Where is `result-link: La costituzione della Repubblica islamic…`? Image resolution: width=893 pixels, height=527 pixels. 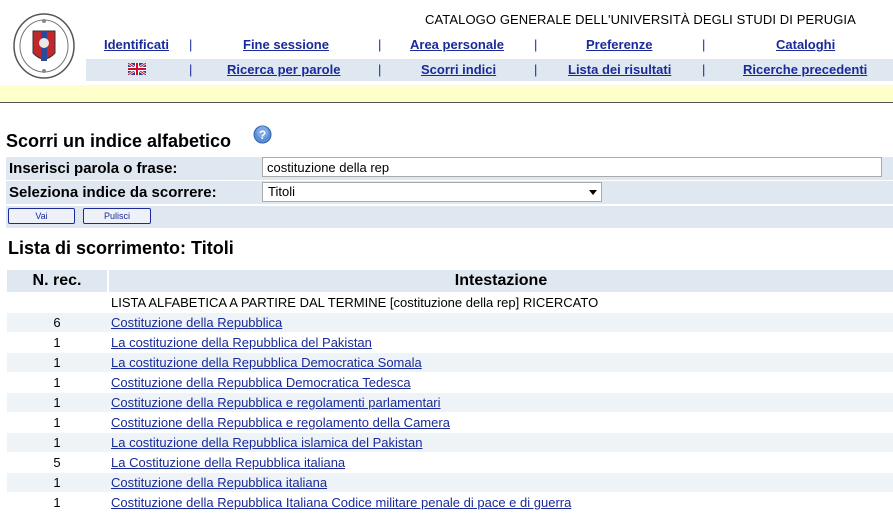 result-link: La costituzione della Repubblica islamic… is located at coordinates (266, 442).